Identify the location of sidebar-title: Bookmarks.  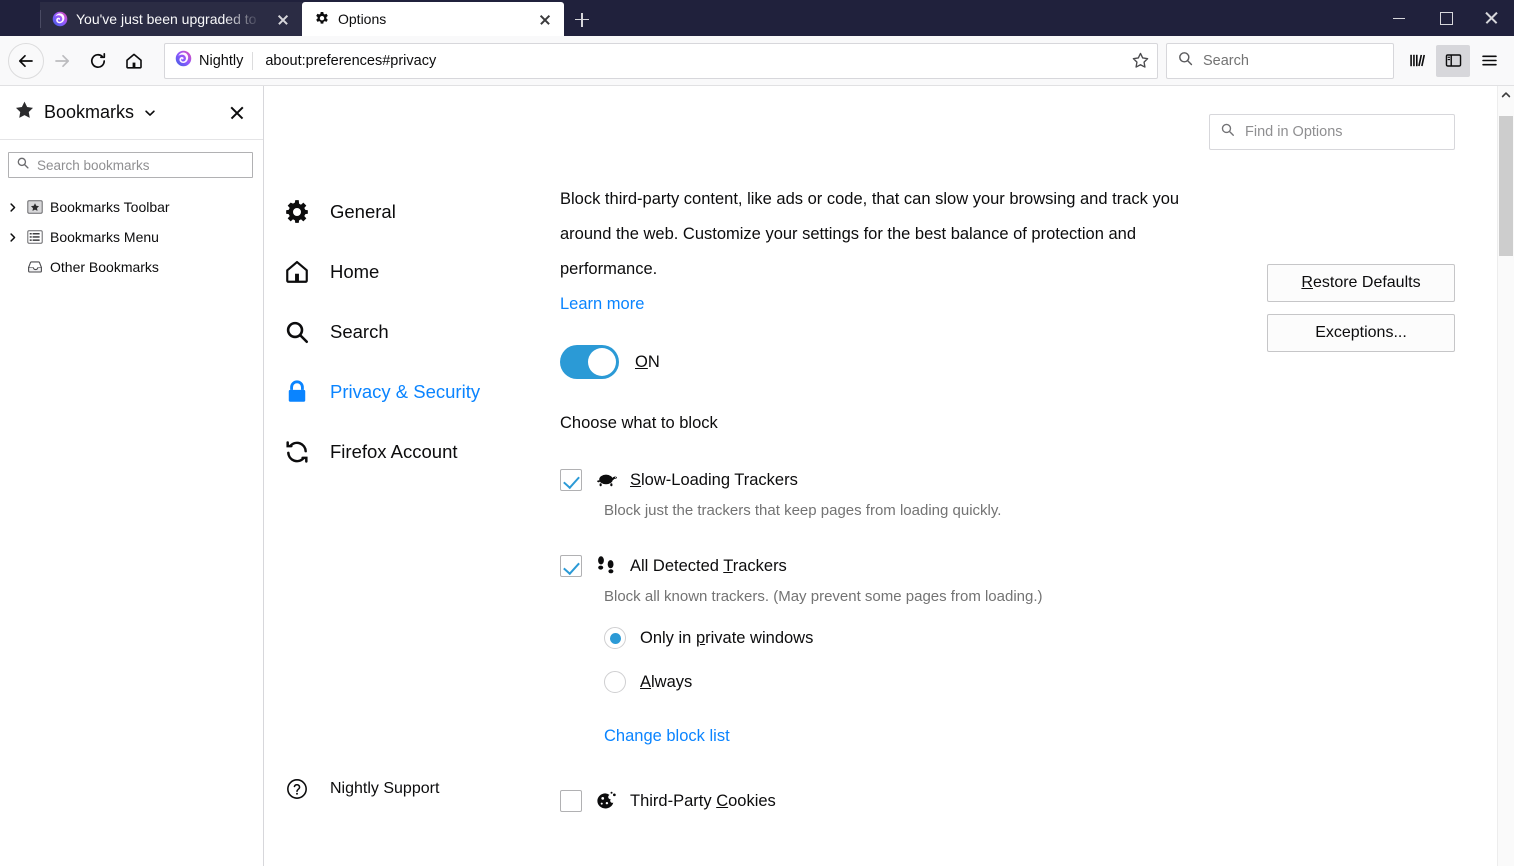
(89, 112).